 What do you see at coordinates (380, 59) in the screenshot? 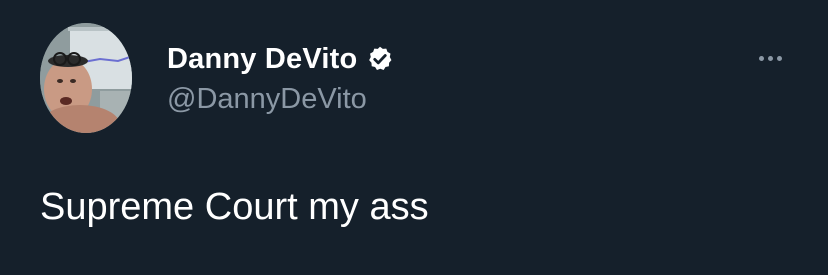
I see `verified-badge-icon` at bounding box center [380, 59].